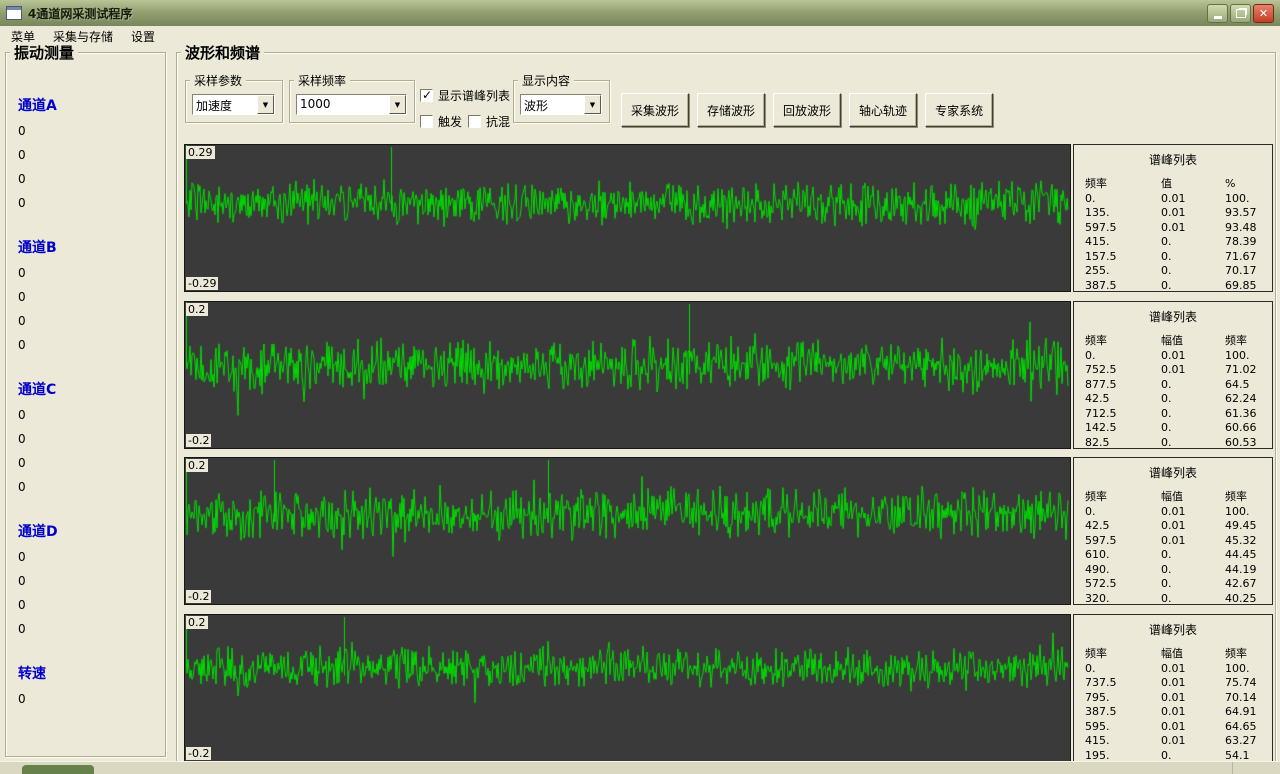 The width and height of the screenshot is (1280, 774). Describe the element at coordinates (1178, 428) in the screenshot. I see `peak-row: 142.5 0. 60.66` at that location.